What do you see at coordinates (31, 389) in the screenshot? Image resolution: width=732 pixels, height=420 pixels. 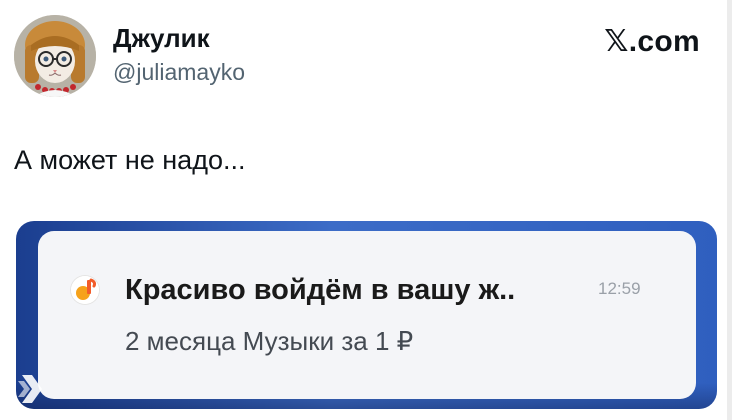 I see `media-watermark-icon` at bounding box center [31, 389].